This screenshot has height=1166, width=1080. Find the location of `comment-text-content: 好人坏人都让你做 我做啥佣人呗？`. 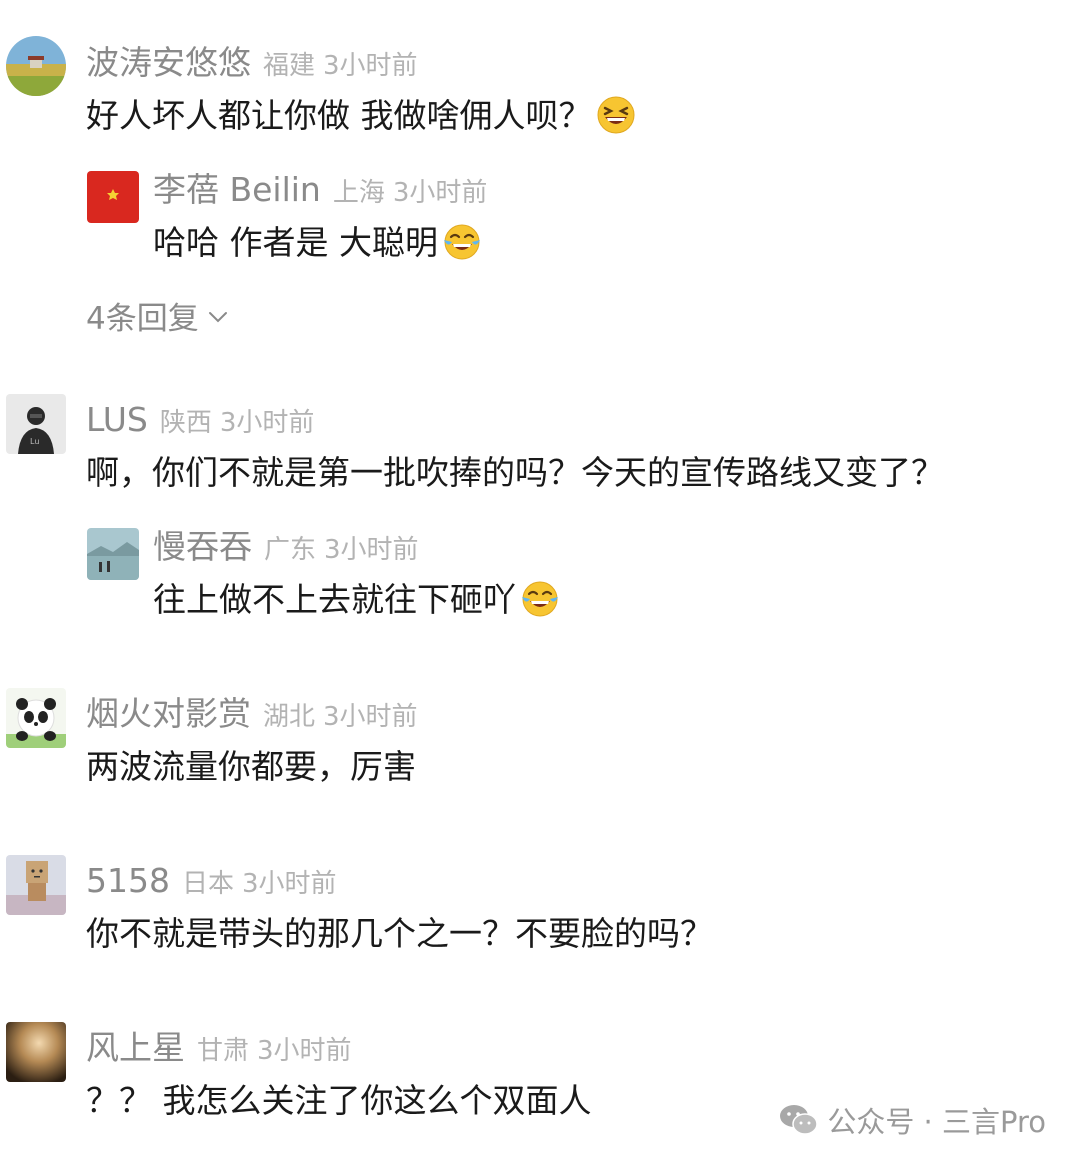

comment-text-content: 好人坏人都让你做 我做啥佣人呗？ is located at coordinates (339, 115).